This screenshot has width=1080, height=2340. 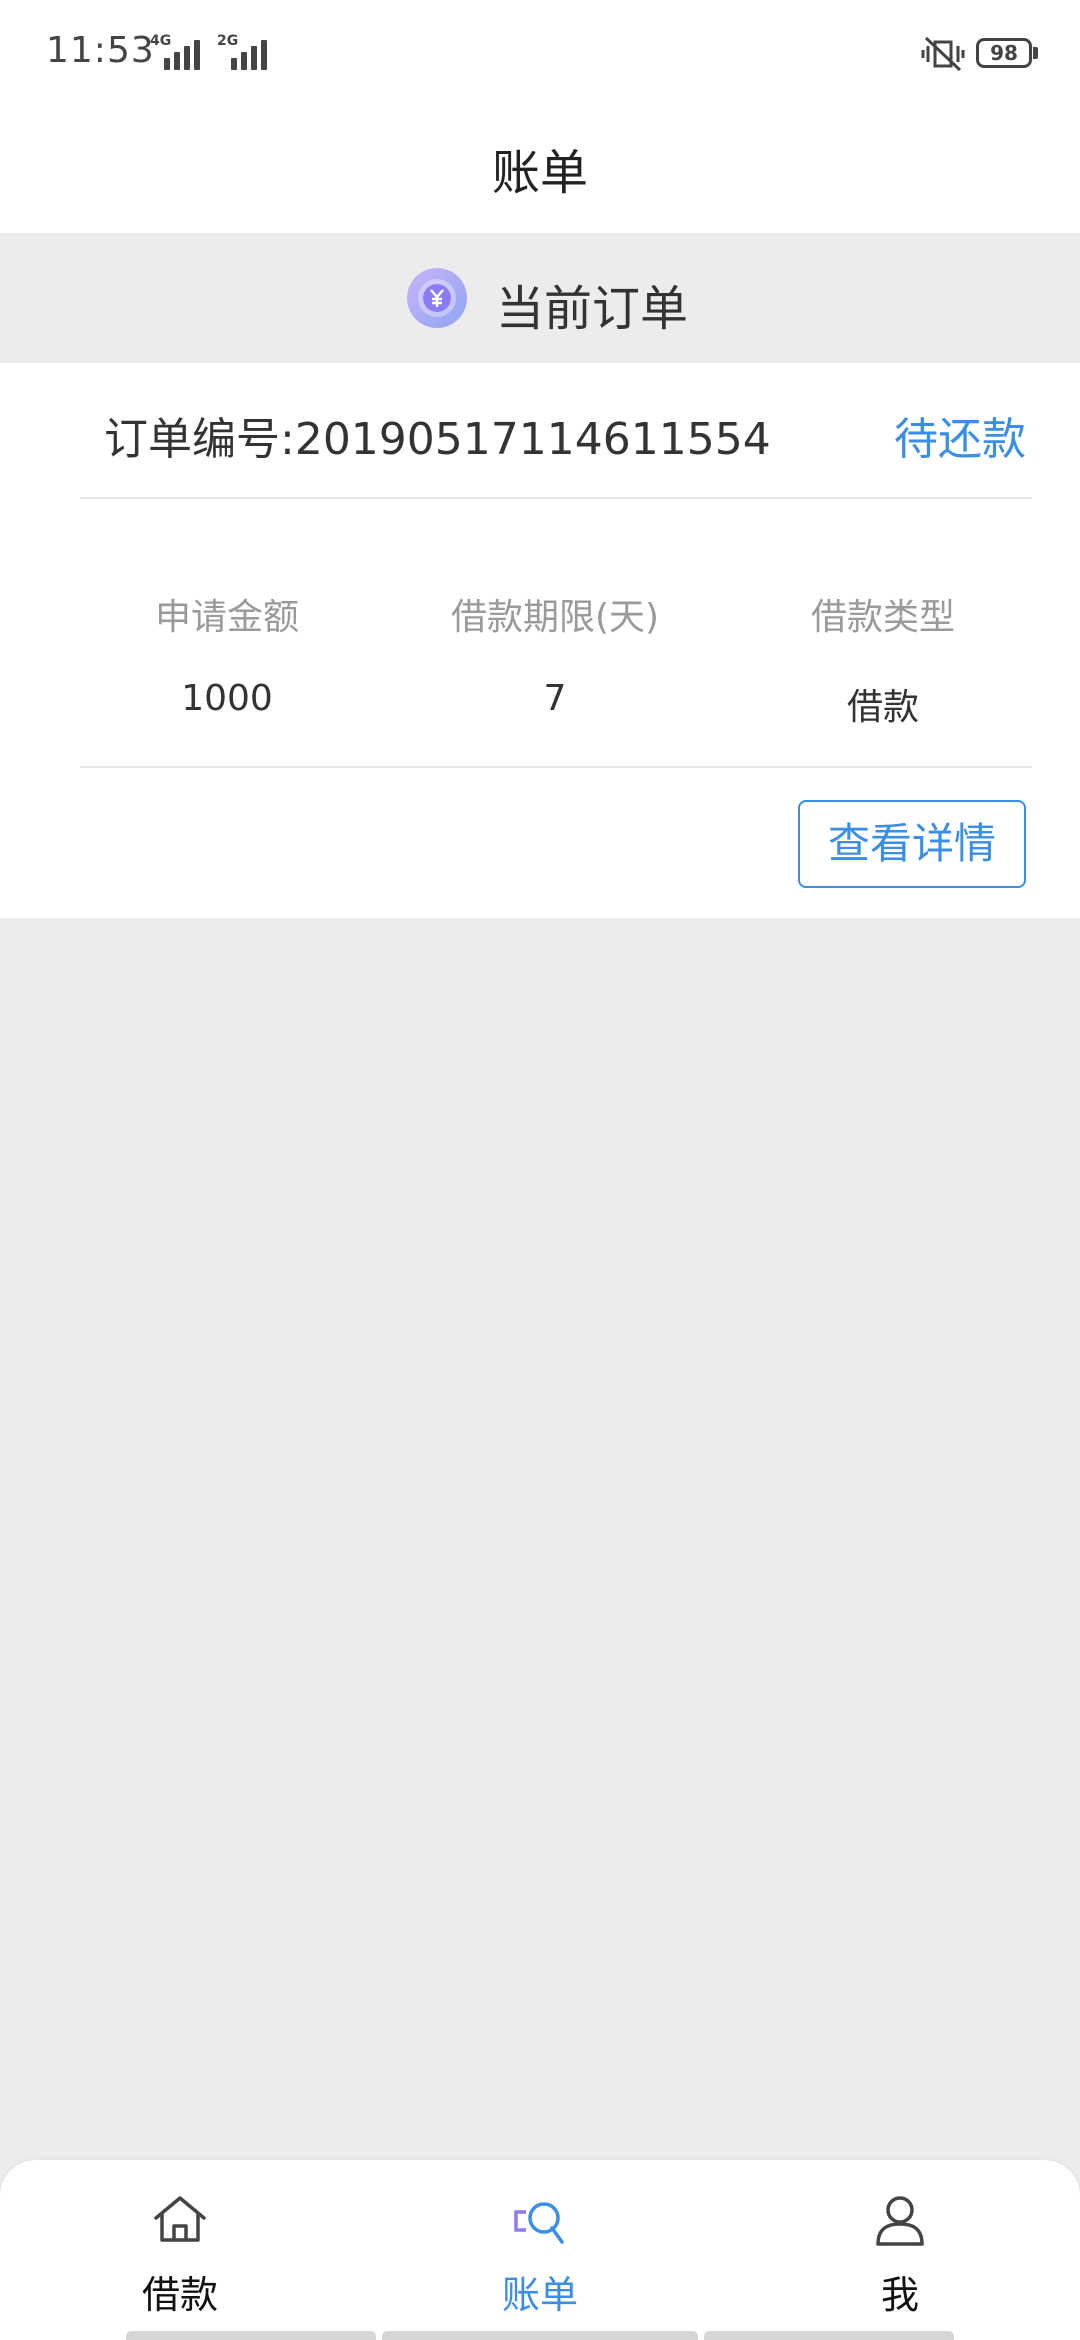 What do you see at coordinates (912, 844) in the screenshot?
I see `view-details-button: 查看详情` at bounding box center [912, 844].